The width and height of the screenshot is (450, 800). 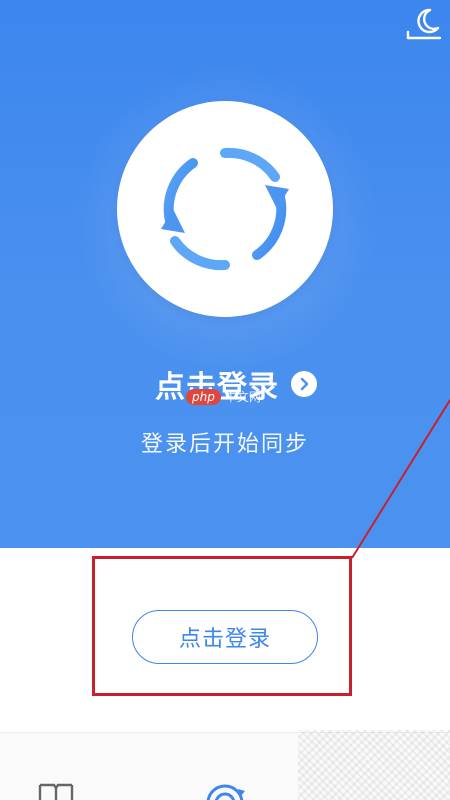 I want to click on watermark: php 中文网, so click(x=223, y=396).